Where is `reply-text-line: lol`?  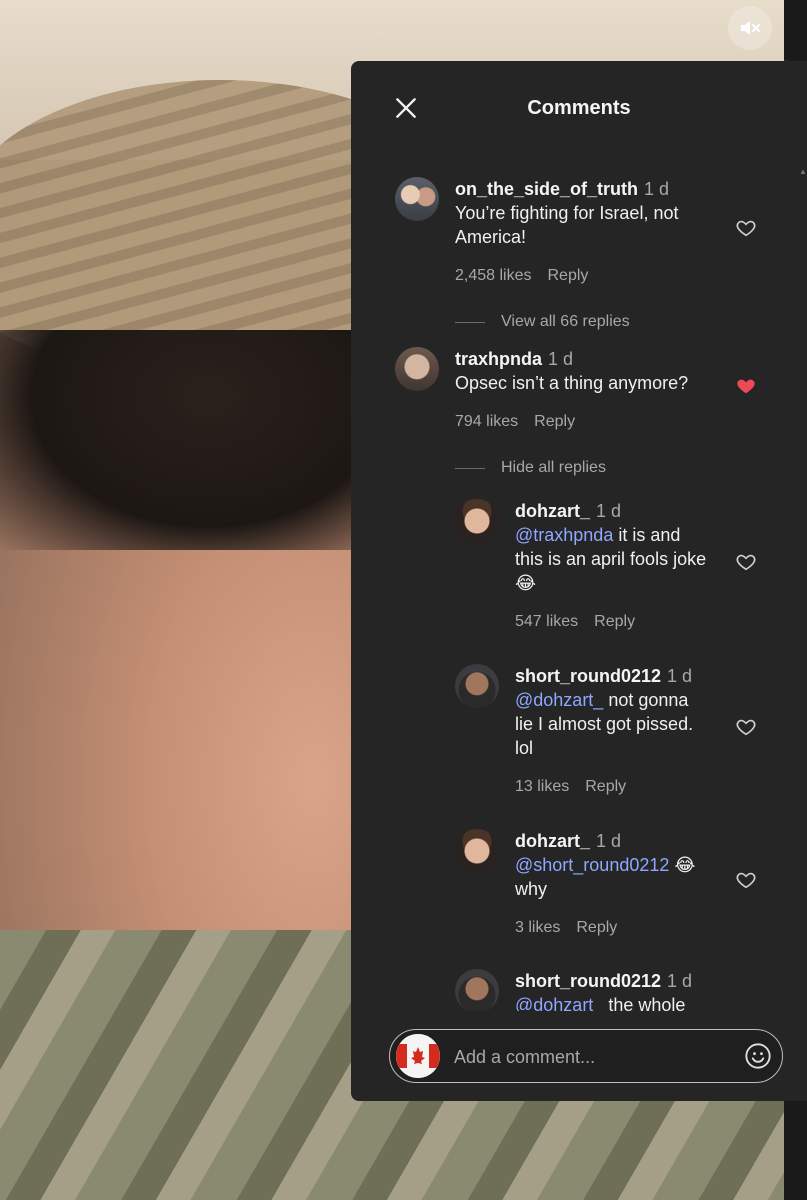
reply-text-line: lol is located at coordinates (524, 748).